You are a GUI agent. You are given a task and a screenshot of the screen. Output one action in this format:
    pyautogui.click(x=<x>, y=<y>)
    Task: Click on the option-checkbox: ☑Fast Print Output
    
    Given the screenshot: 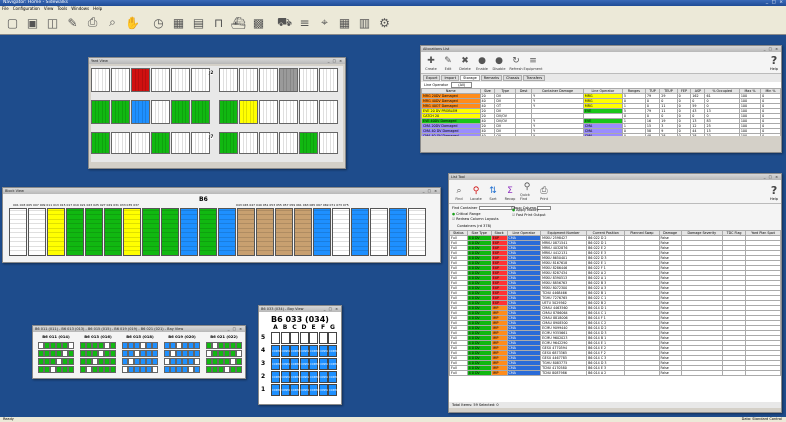 What is the action you would take?
    pyautogui.click(x=529, y=215)
    